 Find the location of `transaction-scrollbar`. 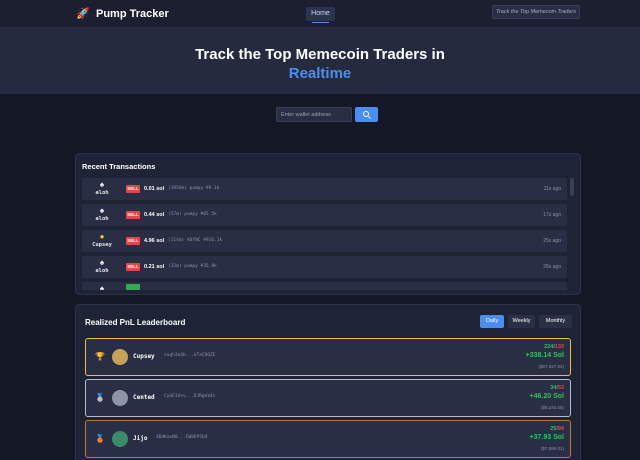

transaction-scrollbar is located at coordinates (572, 187).